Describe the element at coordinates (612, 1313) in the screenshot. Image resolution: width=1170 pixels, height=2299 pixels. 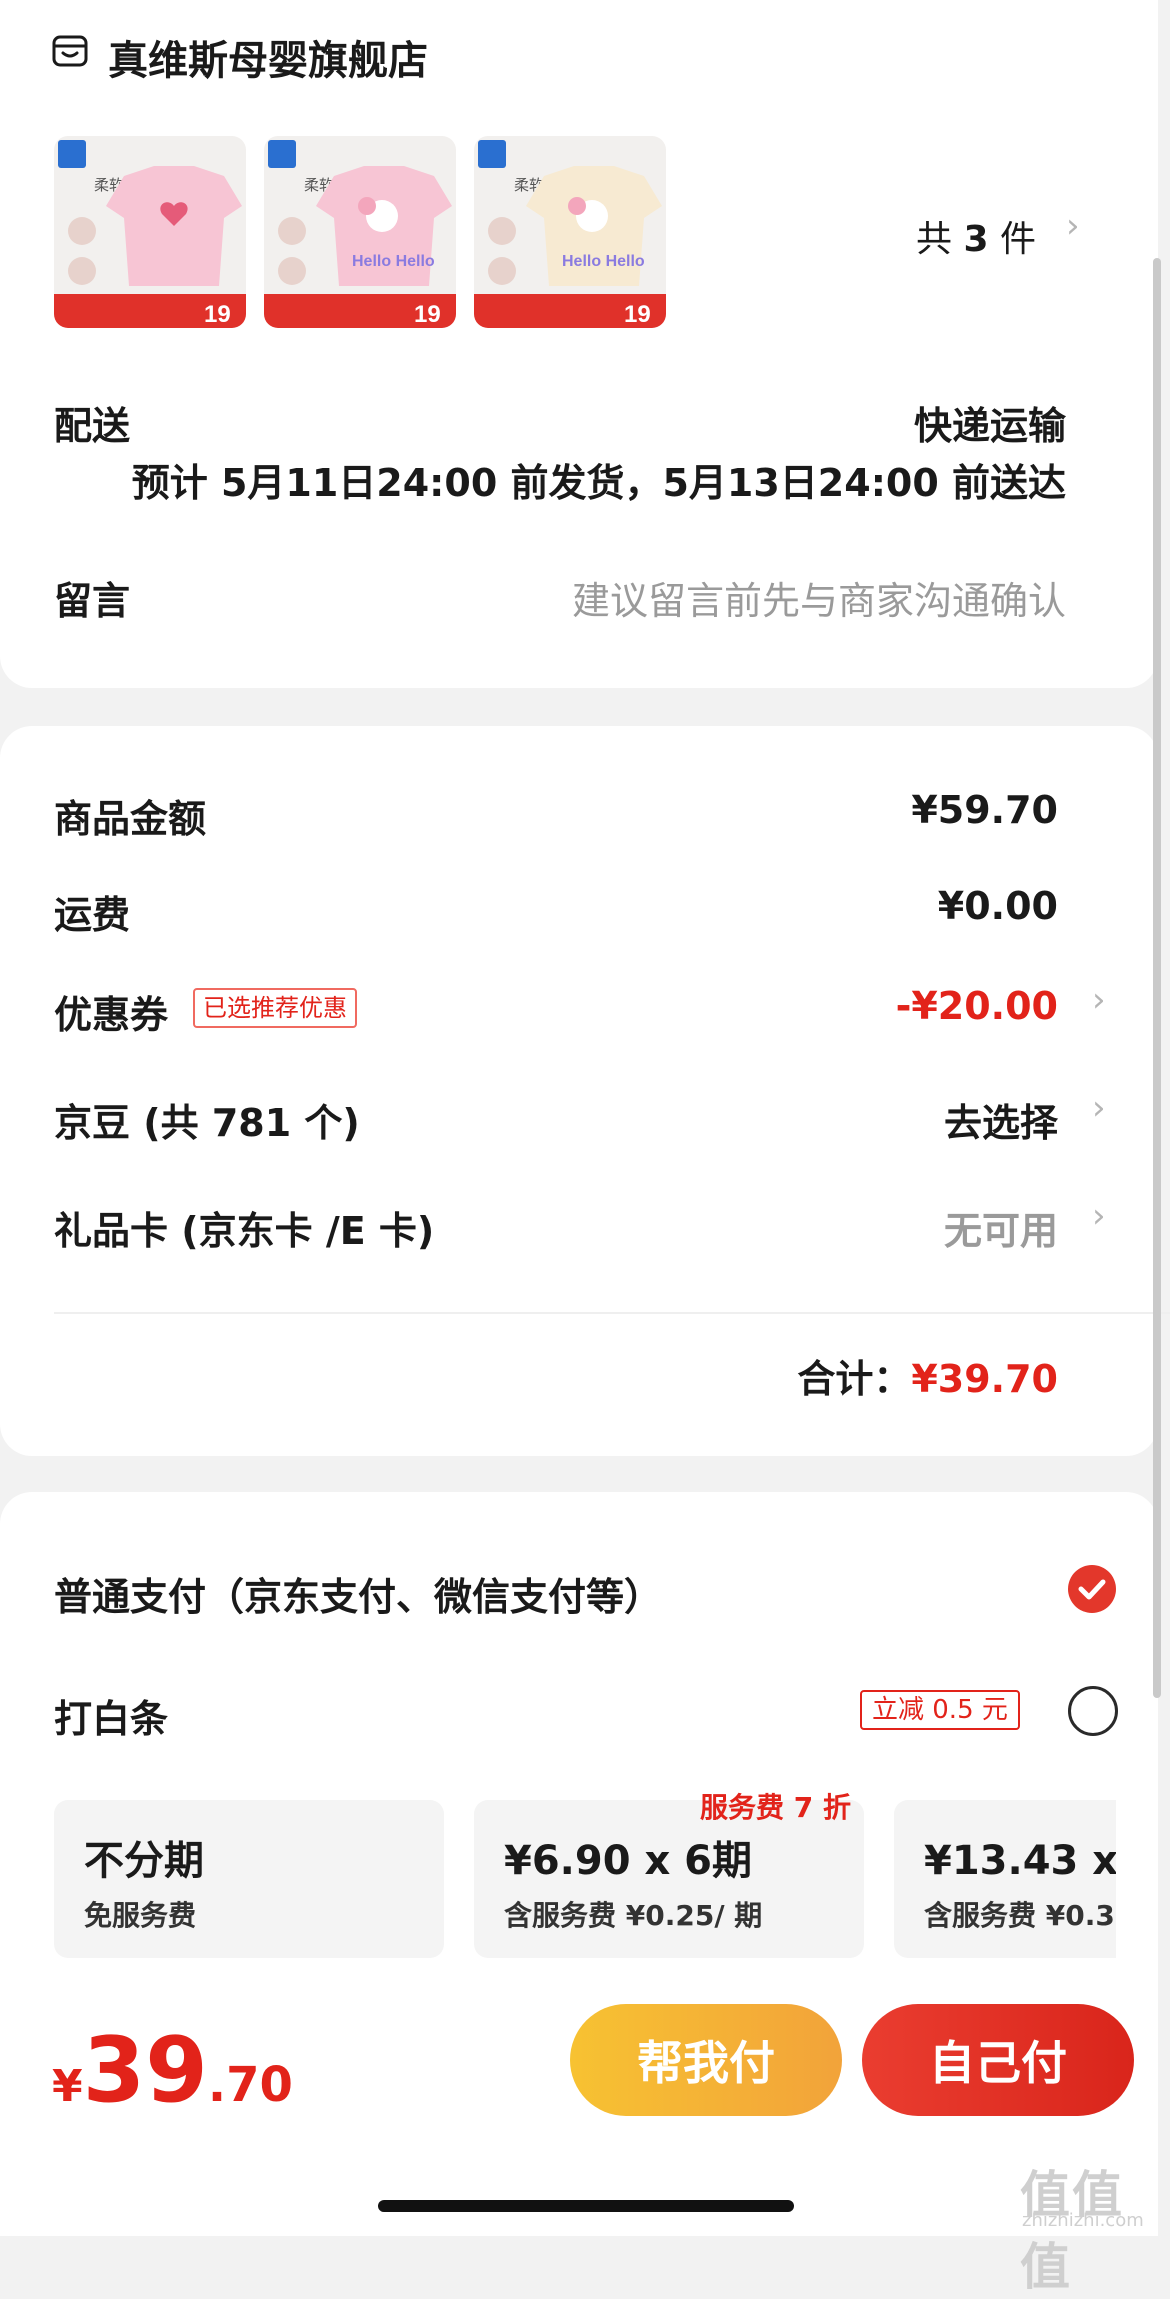
I see `summary-divider` at that location.